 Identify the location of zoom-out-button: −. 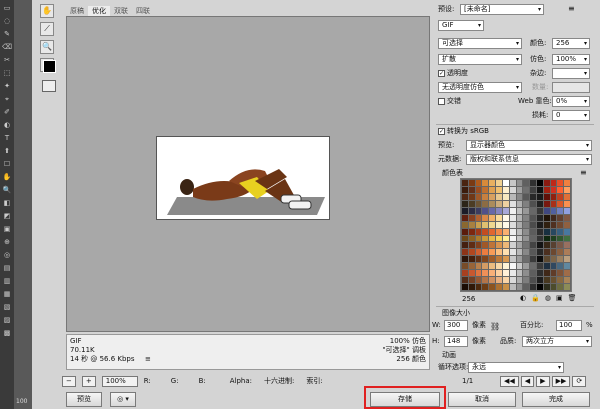
(69, 381).